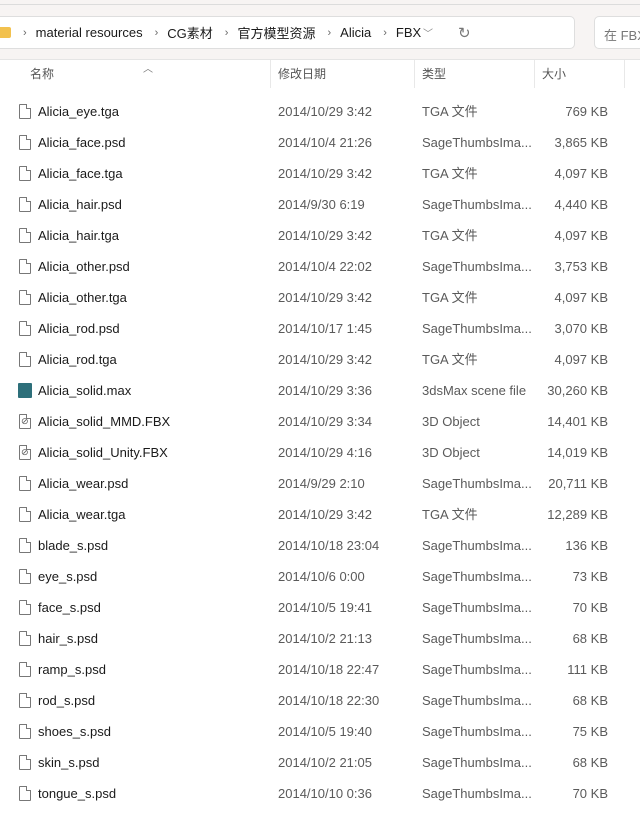 This screenshot has width=640, height=813. Describe the element at coordinates (581, 142) in the screenshot. I see `file-size: 3,865 KB` at that location.